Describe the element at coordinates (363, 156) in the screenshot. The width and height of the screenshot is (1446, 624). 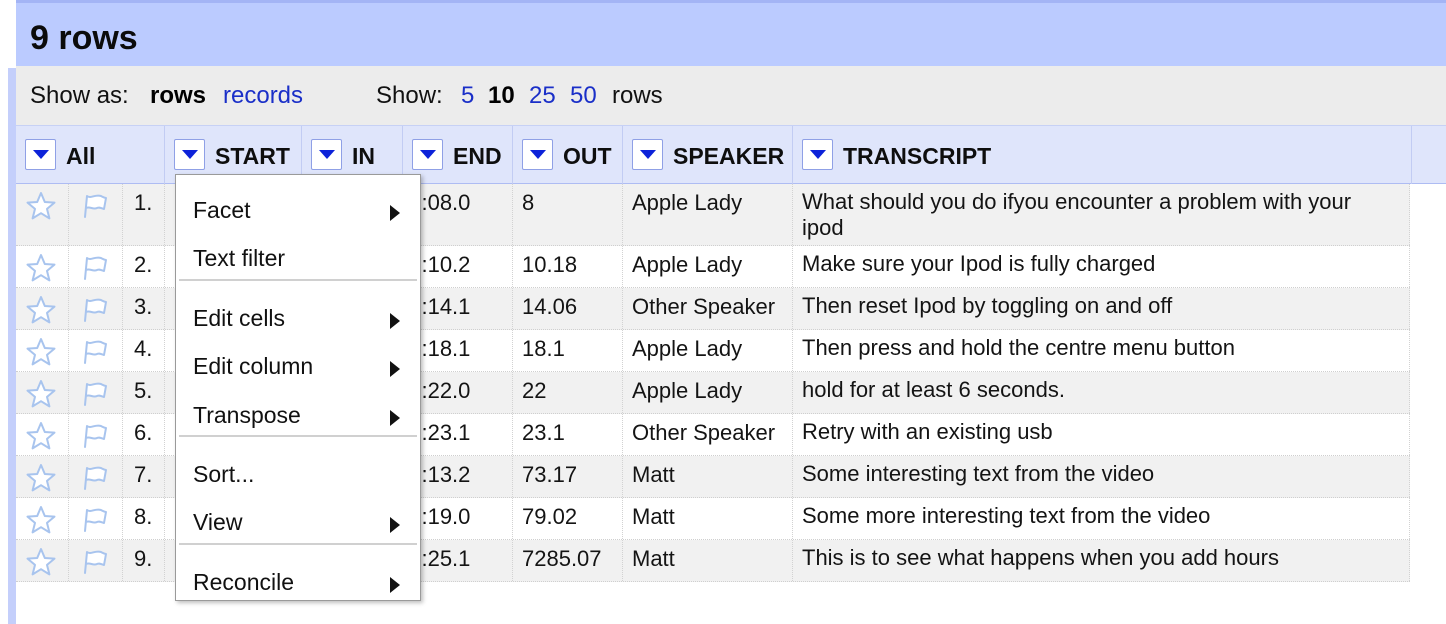
I see `column-name-in: IN` at that location.